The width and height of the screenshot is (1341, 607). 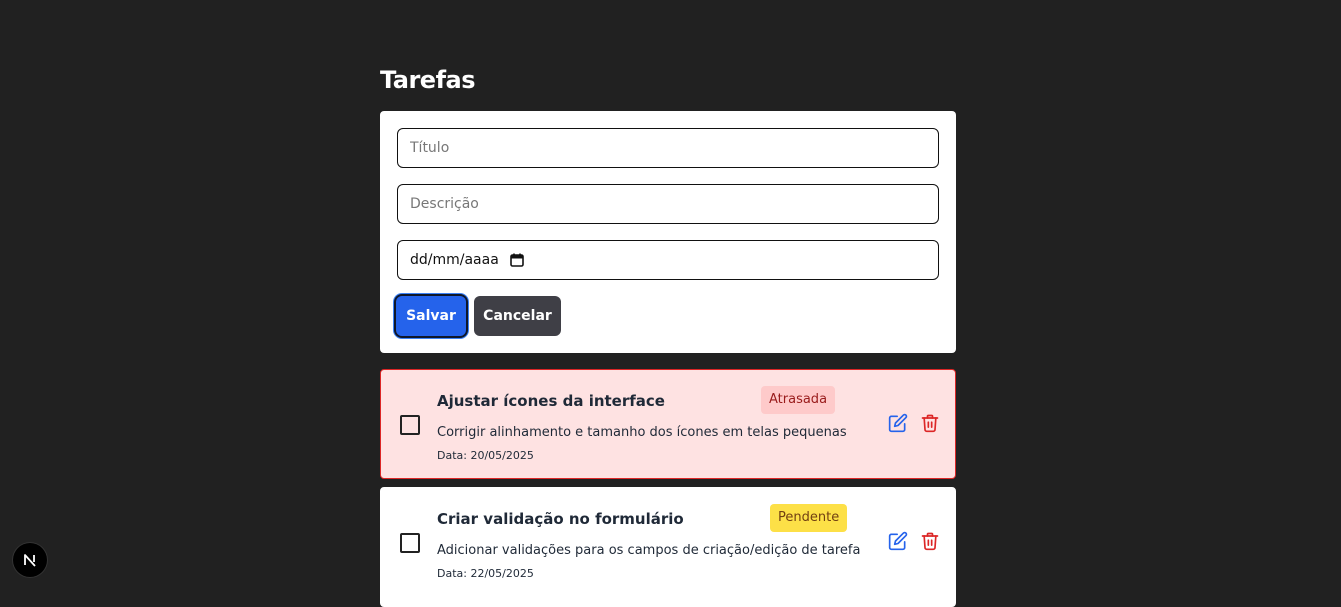 What do you see at coordinates (809, 518) in the screenshot?
I see `status-badge: Pendente` at bounding box center [809, 518].